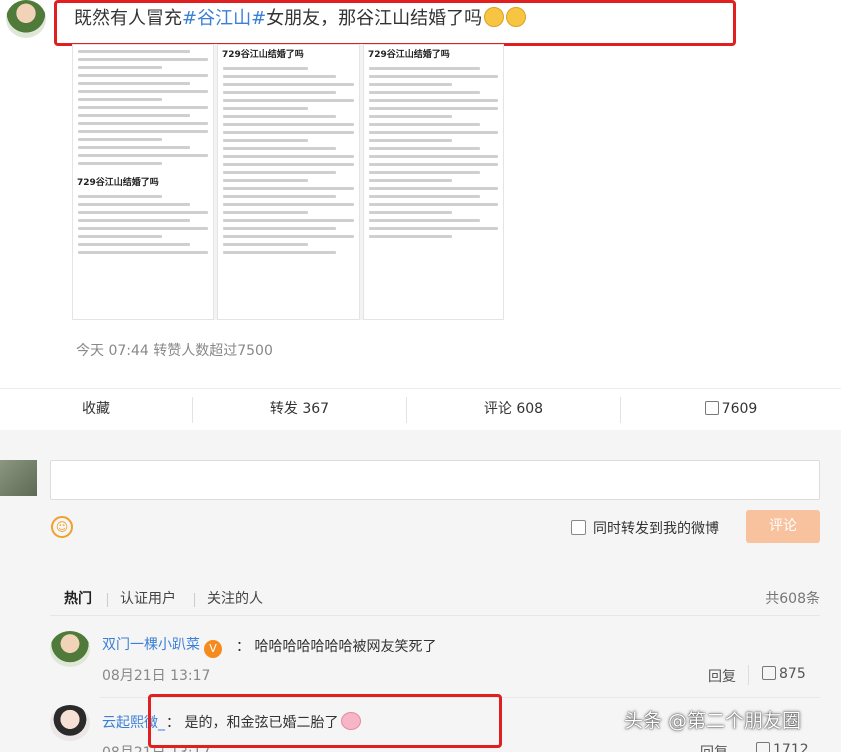  I want to click on repost-button: 转发 367, so click(299, 409).